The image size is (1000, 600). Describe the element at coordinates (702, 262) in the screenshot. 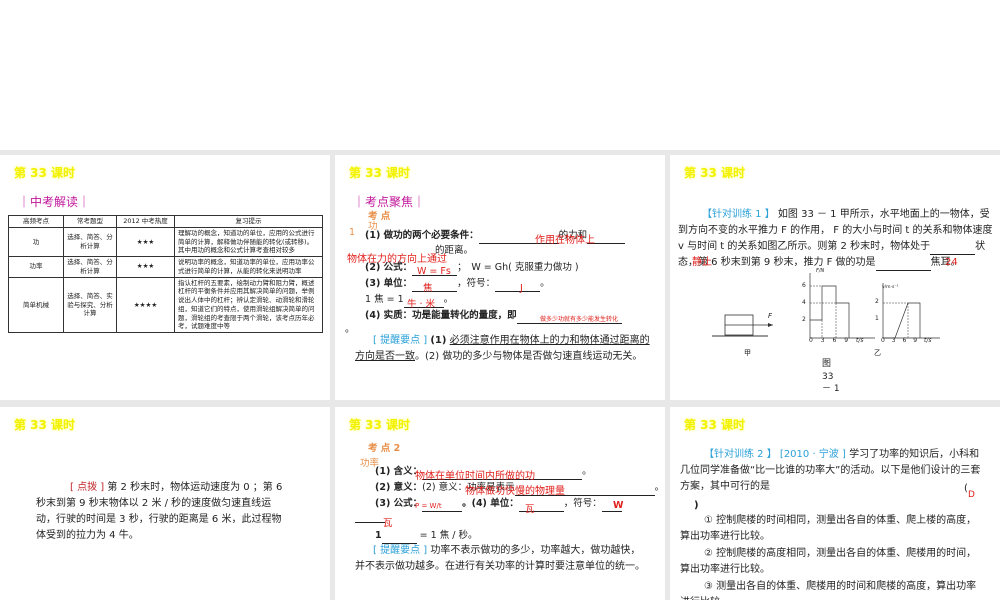

I see `answer-text: 静止` at that location.